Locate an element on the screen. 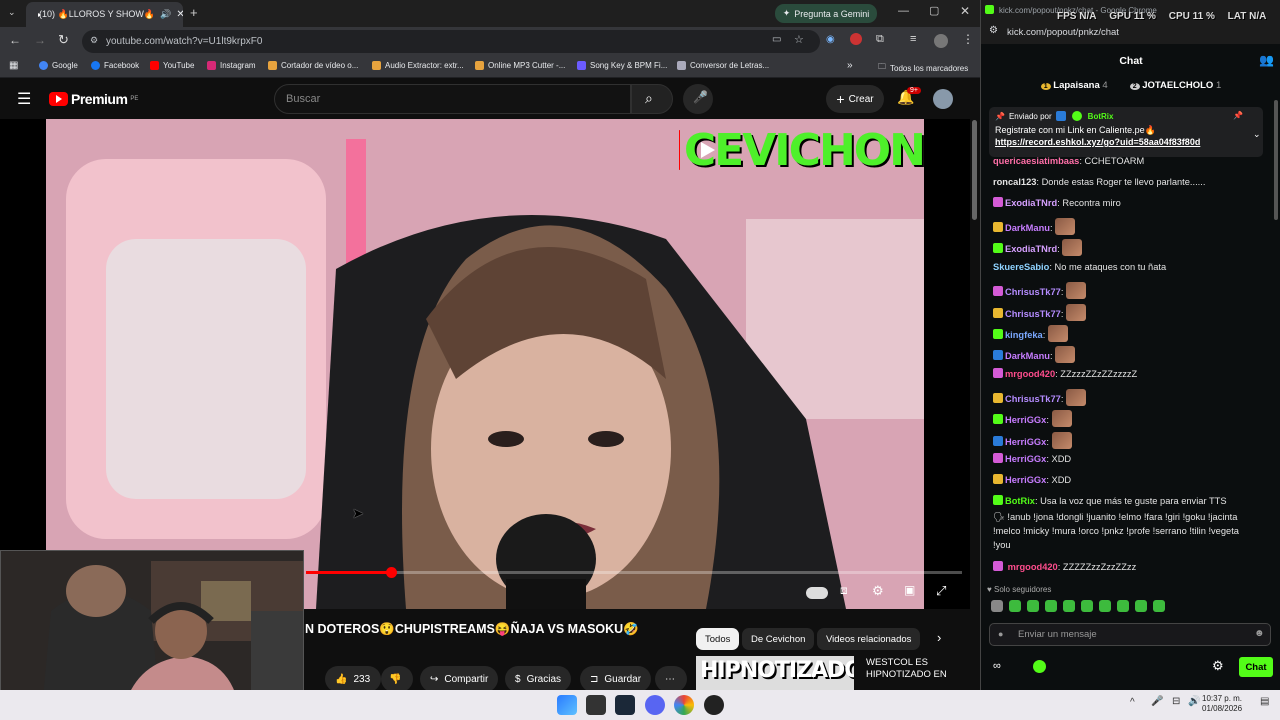 This screenshot has width=1280, height=720. all-bookmarks-folder: 🗀 Todos los marcadores is located at coordinates (923, 68).